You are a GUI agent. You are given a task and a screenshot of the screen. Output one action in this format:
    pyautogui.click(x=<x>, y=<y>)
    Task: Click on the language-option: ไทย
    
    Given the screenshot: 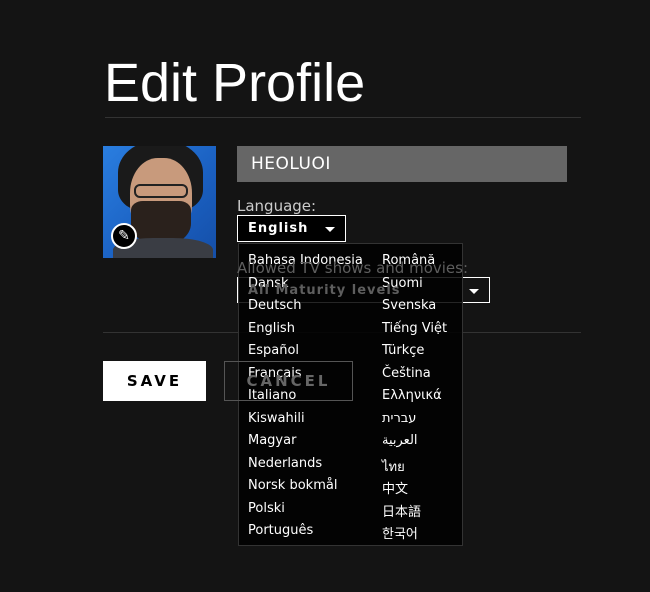 What is the action you would take?
    pyautogui.click(x=393, y=466)
    